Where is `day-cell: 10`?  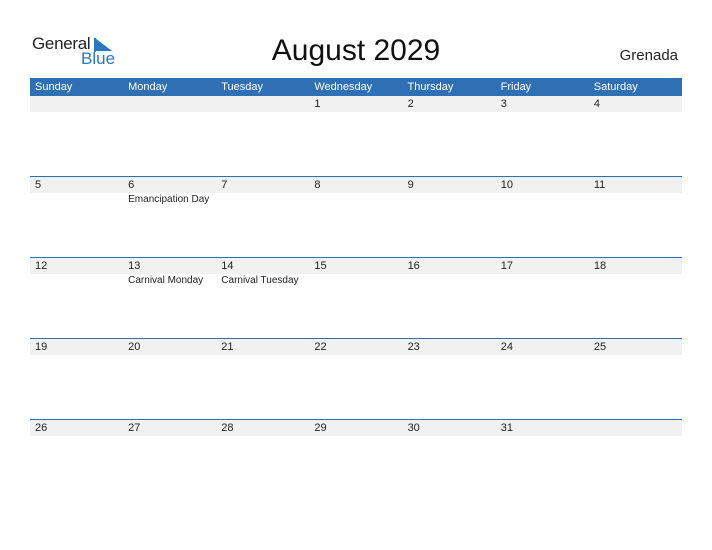 day-cell: 10 is located at coordinates (542, 217).